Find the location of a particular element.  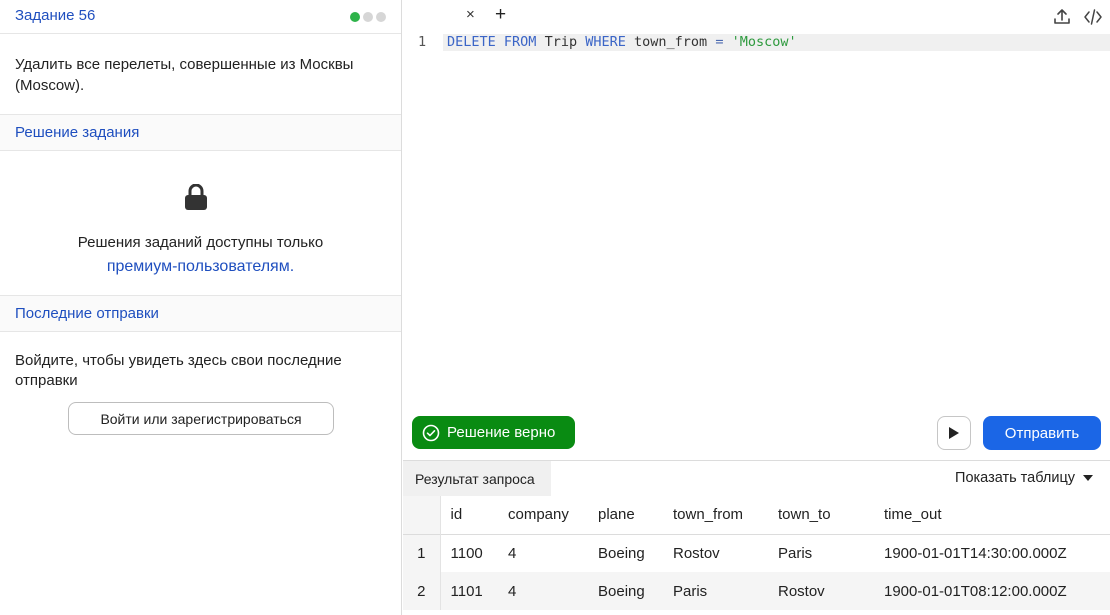

table-cell: 1900-01-01T08:12:00.000Z is located at coordinates (992, 591).